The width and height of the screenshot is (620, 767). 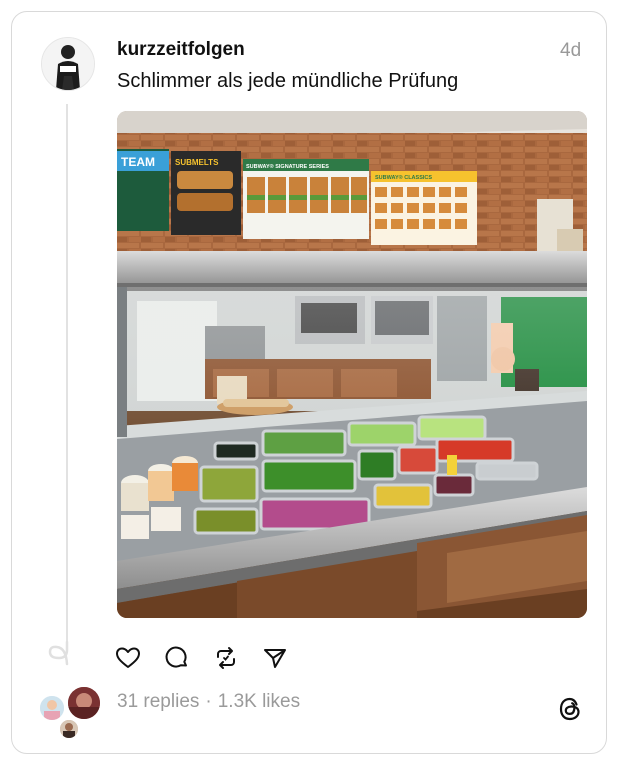 I want to click on thread-line, so click(x=67, y=374).